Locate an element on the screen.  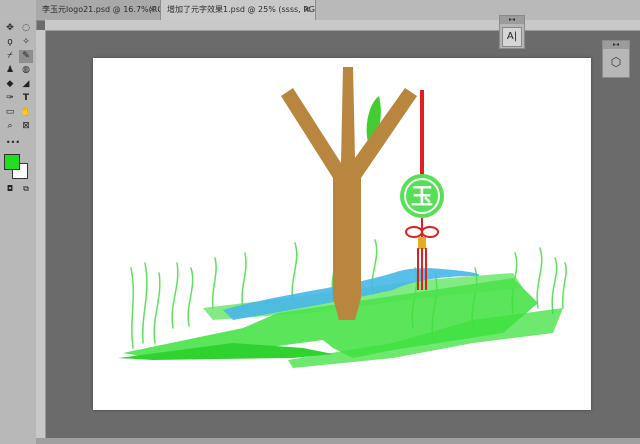
character-panel-button: A| is located at coordinates (512, 37).